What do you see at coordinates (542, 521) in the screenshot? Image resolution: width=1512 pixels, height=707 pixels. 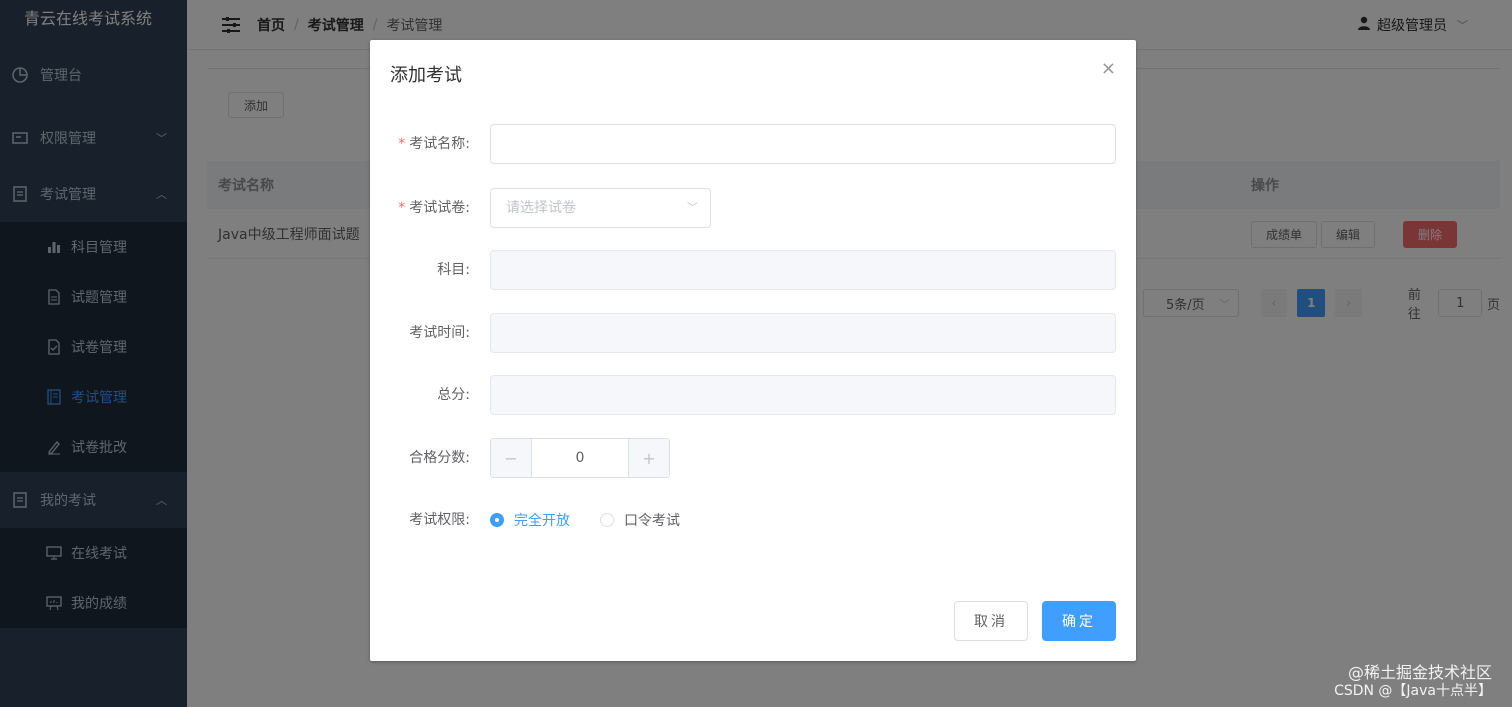 I see `radio-label: 完全开放` at bounding box center [542, 521].